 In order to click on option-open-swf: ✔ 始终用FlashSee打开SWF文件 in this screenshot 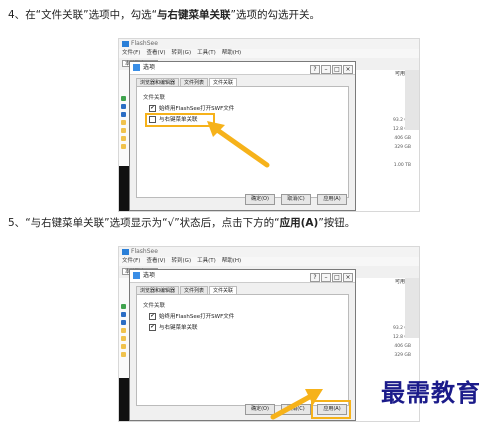, I will do `click(191, 317)`.